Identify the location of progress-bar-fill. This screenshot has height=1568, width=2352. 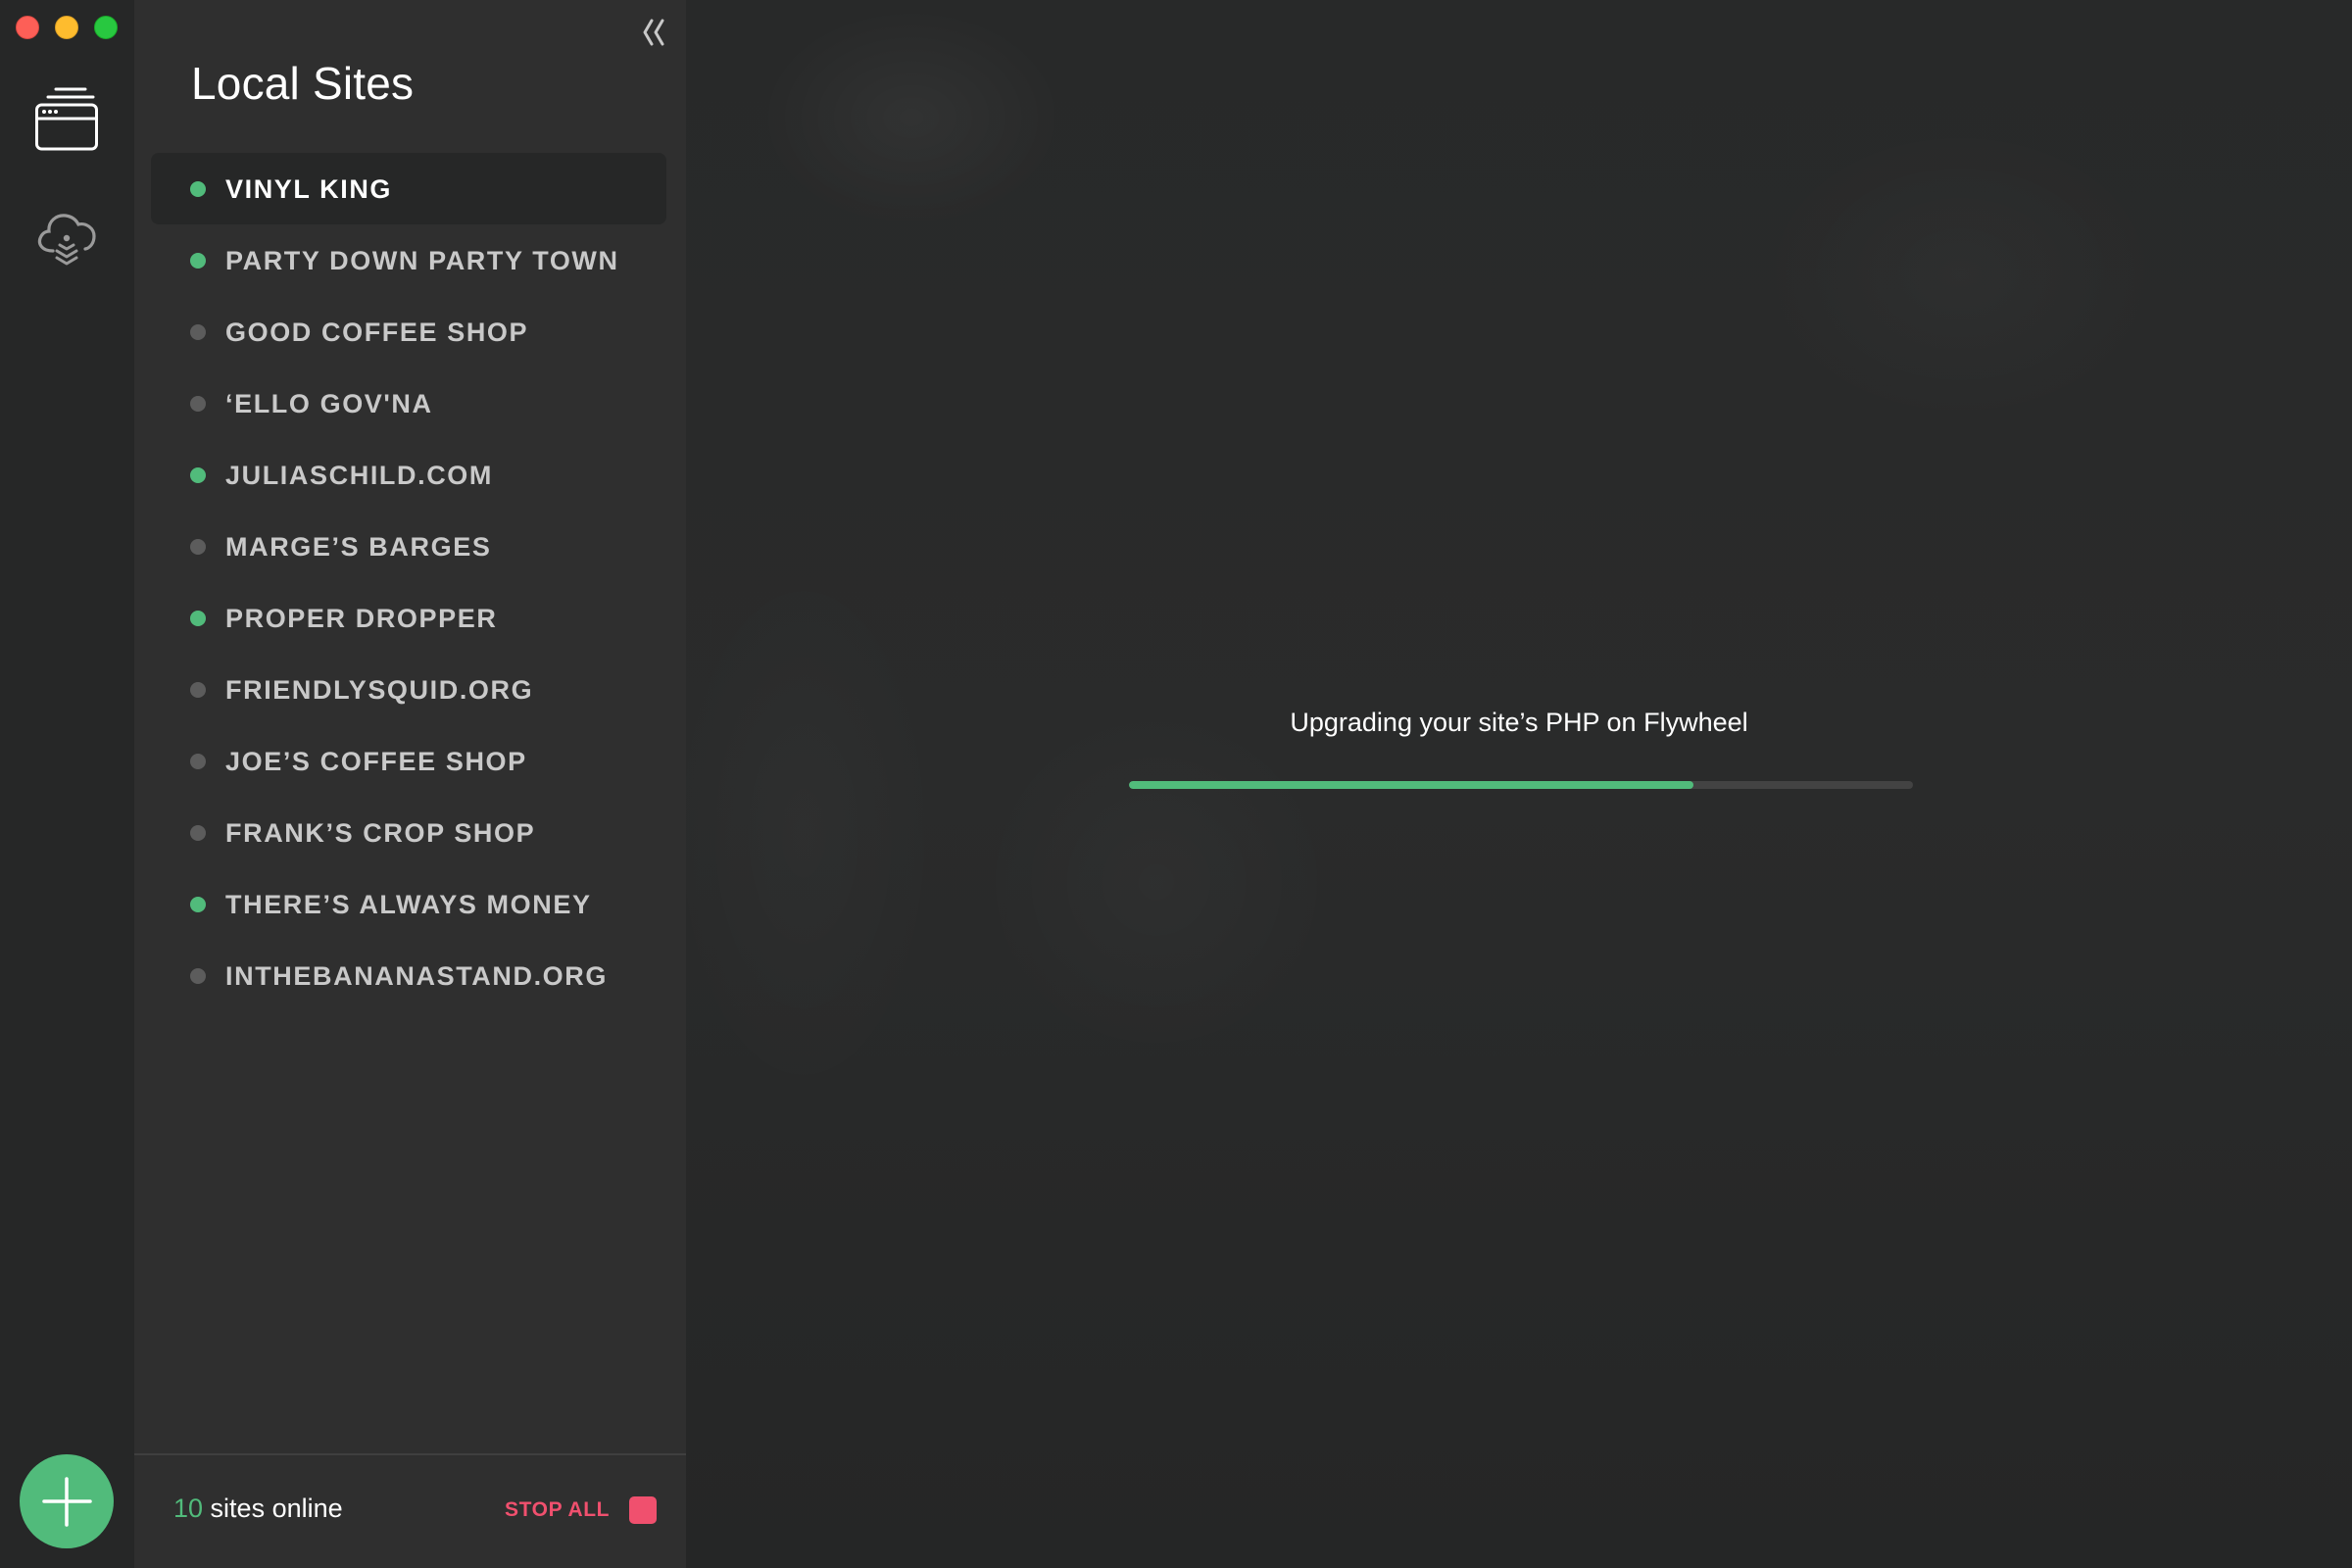
(1411, 785).